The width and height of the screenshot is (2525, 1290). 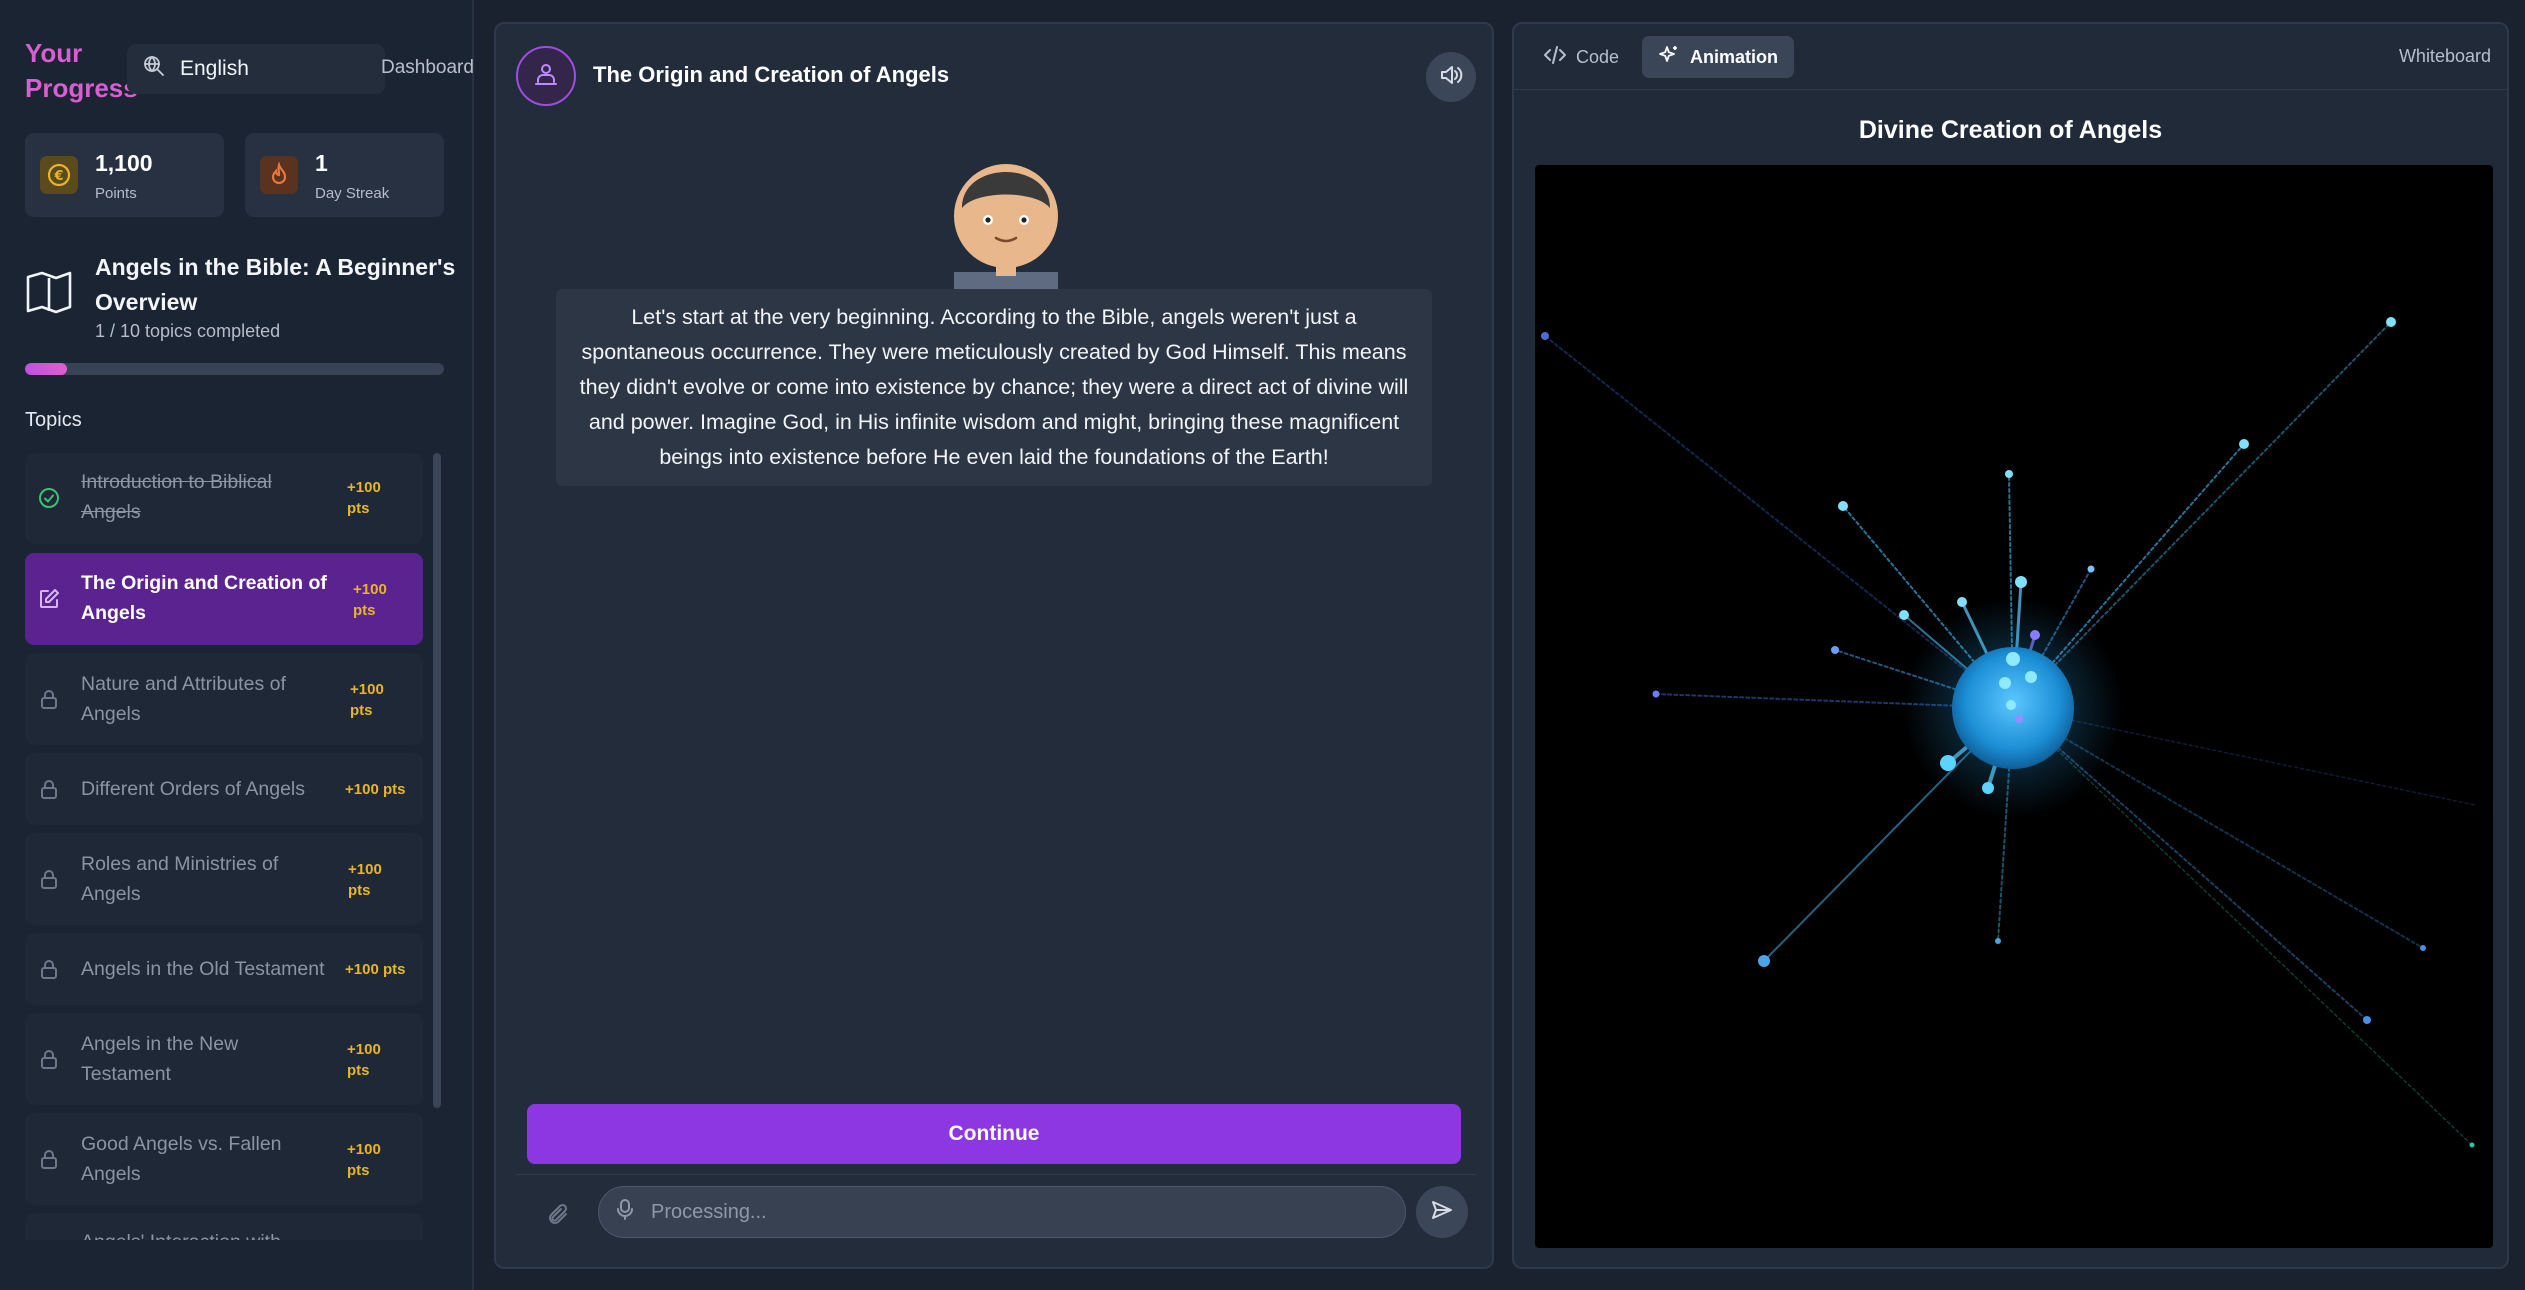 I want to click on book-icon, so click(x=49, y=294).